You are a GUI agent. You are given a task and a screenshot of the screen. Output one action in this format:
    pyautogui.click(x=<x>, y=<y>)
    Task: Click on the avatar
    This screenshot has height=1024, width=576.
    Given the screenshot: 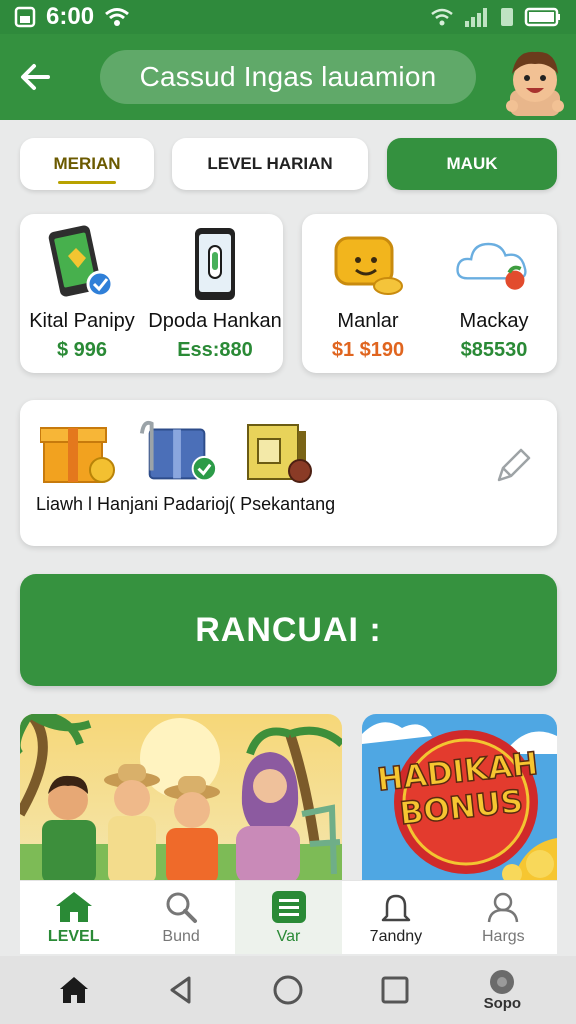 What is the action you would take?
    pyautogui.click(x=535, y=80)
    